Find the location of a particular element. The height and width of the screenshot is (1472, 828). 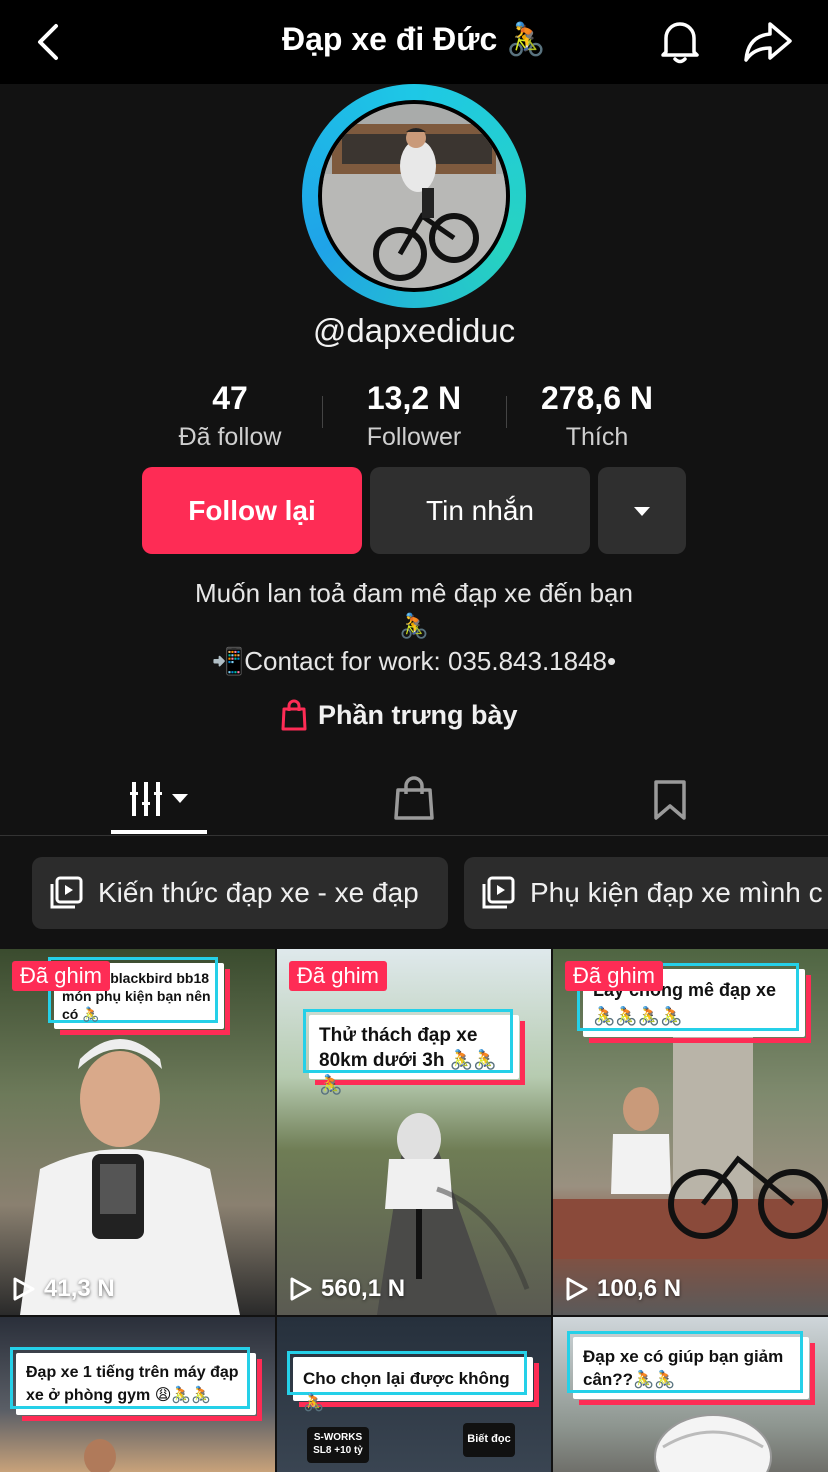

view-count: 560,1 N is located at coordinates (347, 1289).